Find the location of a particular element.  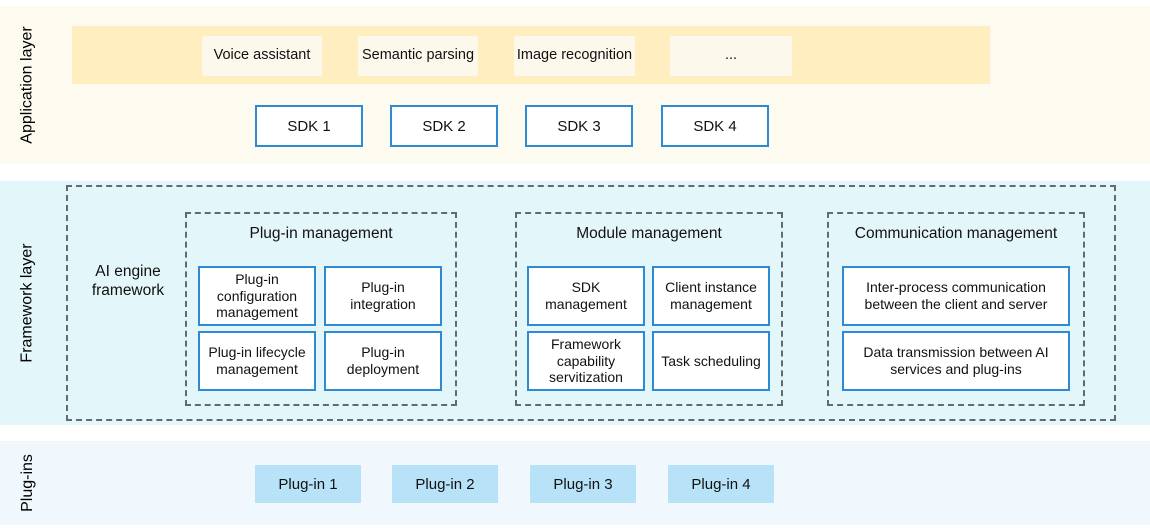

application-item-label: Semantic parsing is located at coordinates (418, 55).